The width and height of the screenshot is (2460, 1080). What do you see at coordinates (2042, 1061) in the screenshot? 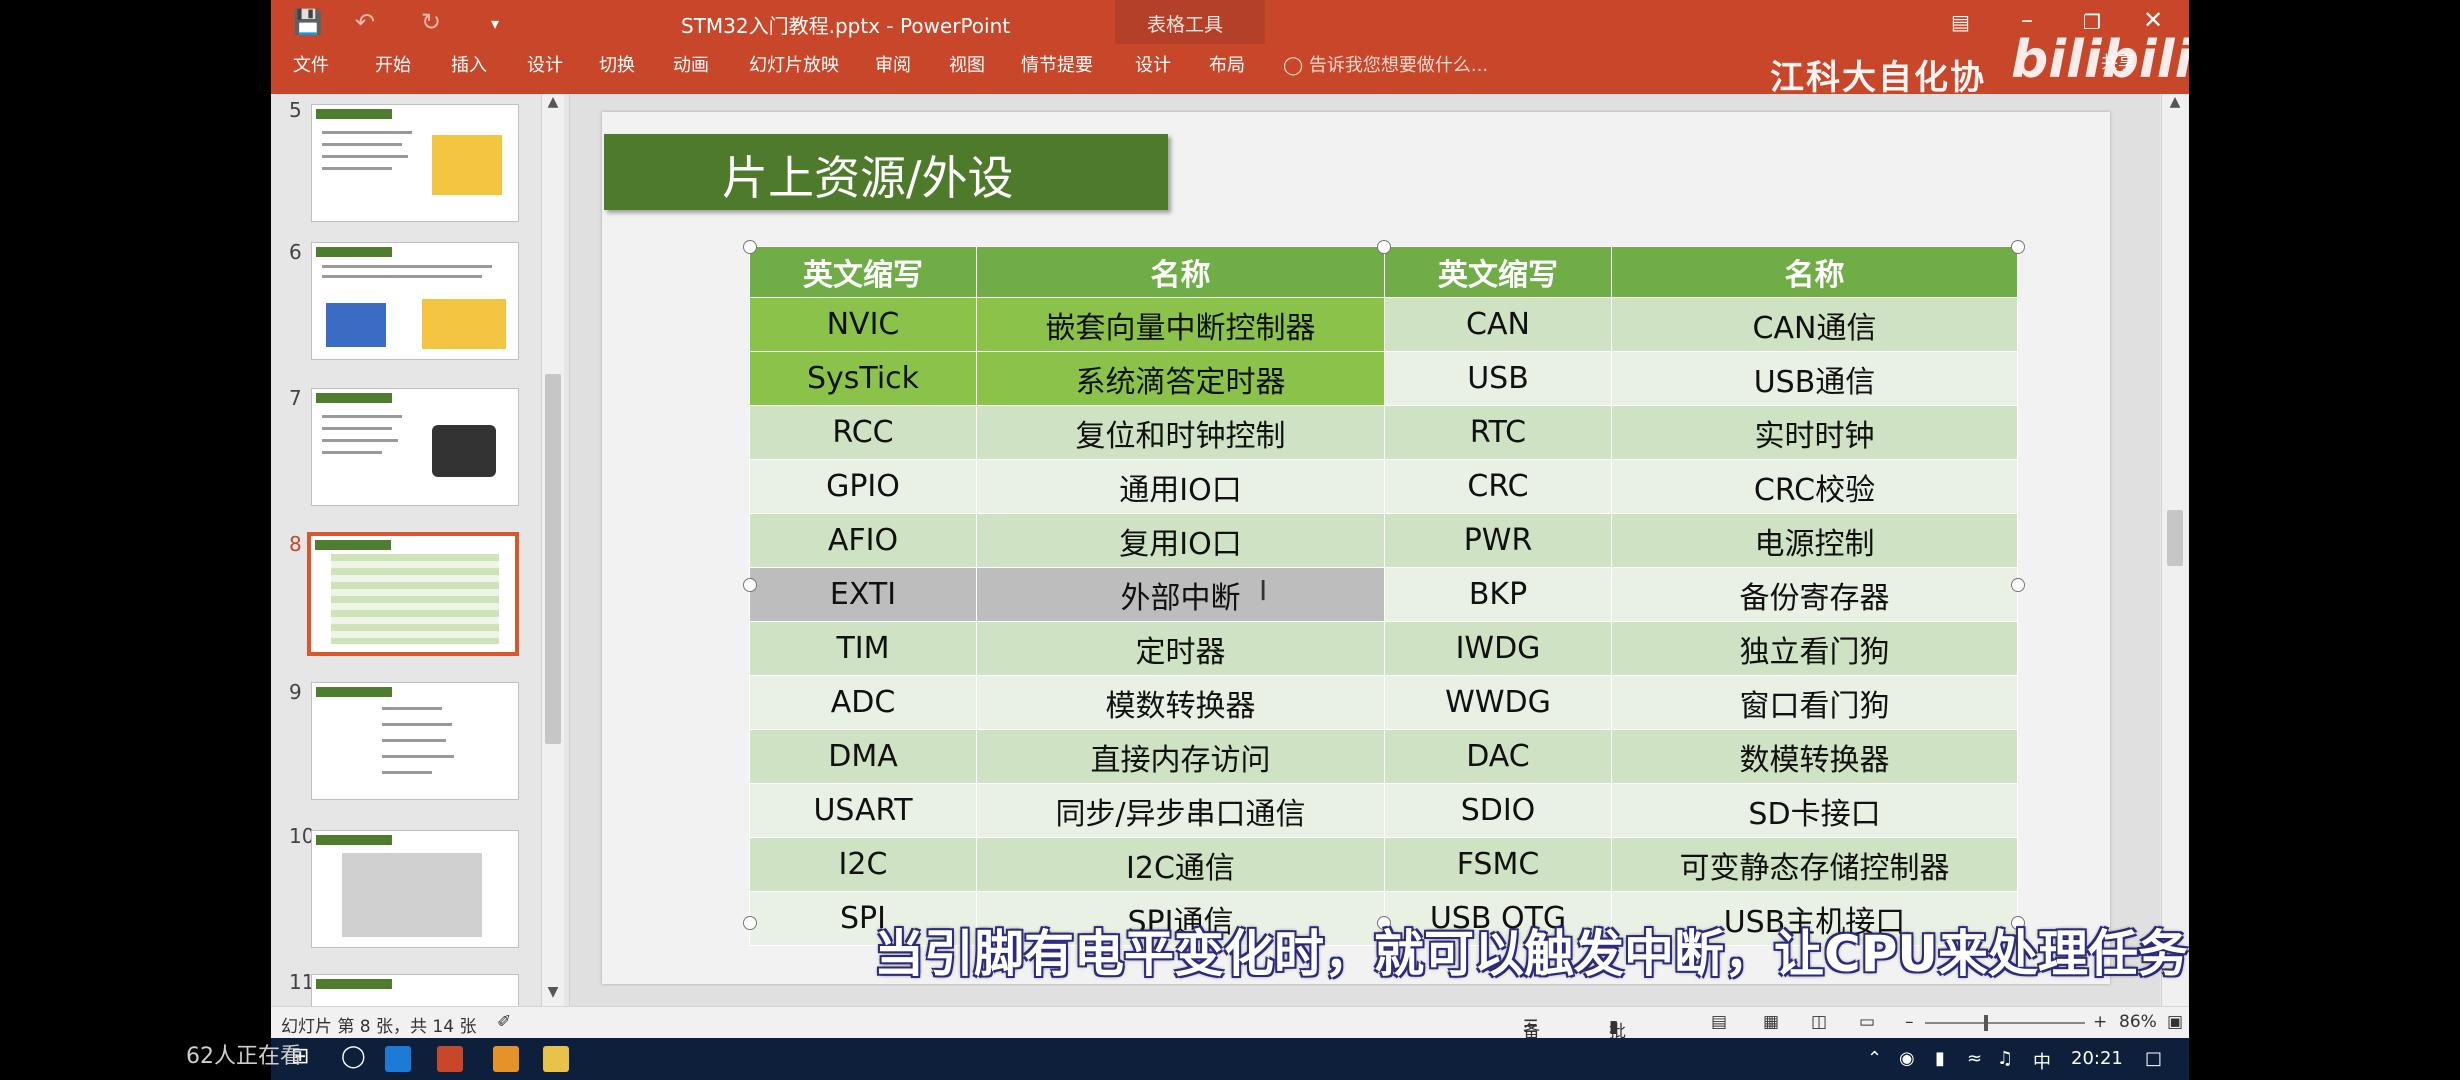
I see `ime-indicator: 中` at bounding box center [2042, 1061].